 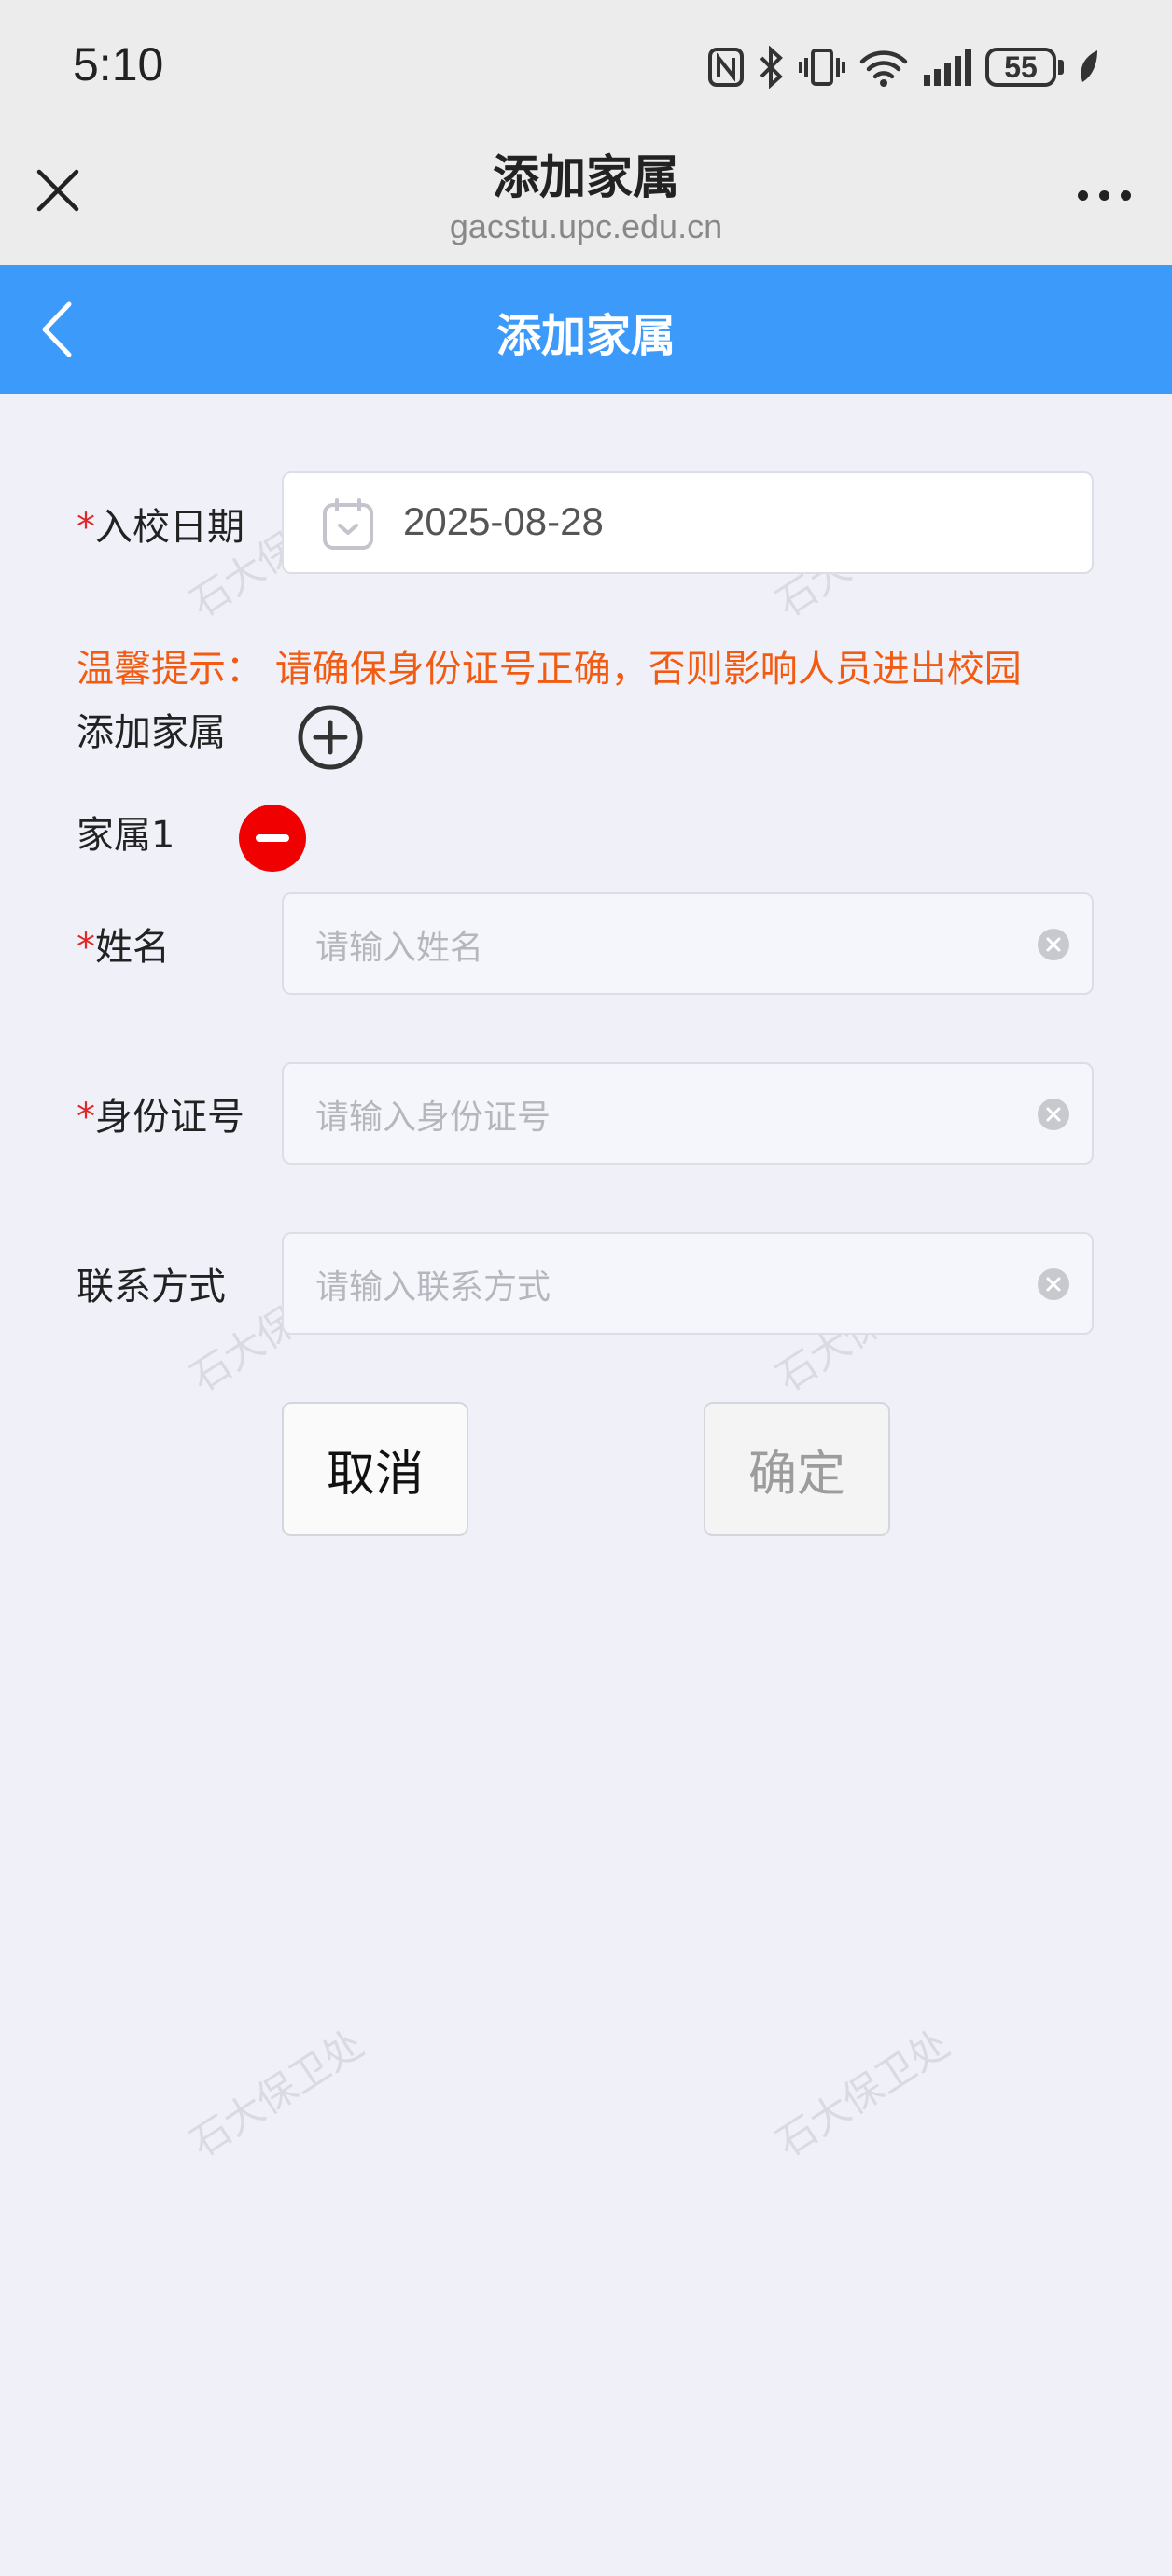 I want to click on confirm-button: 确定, so click(x=797, y=1469).